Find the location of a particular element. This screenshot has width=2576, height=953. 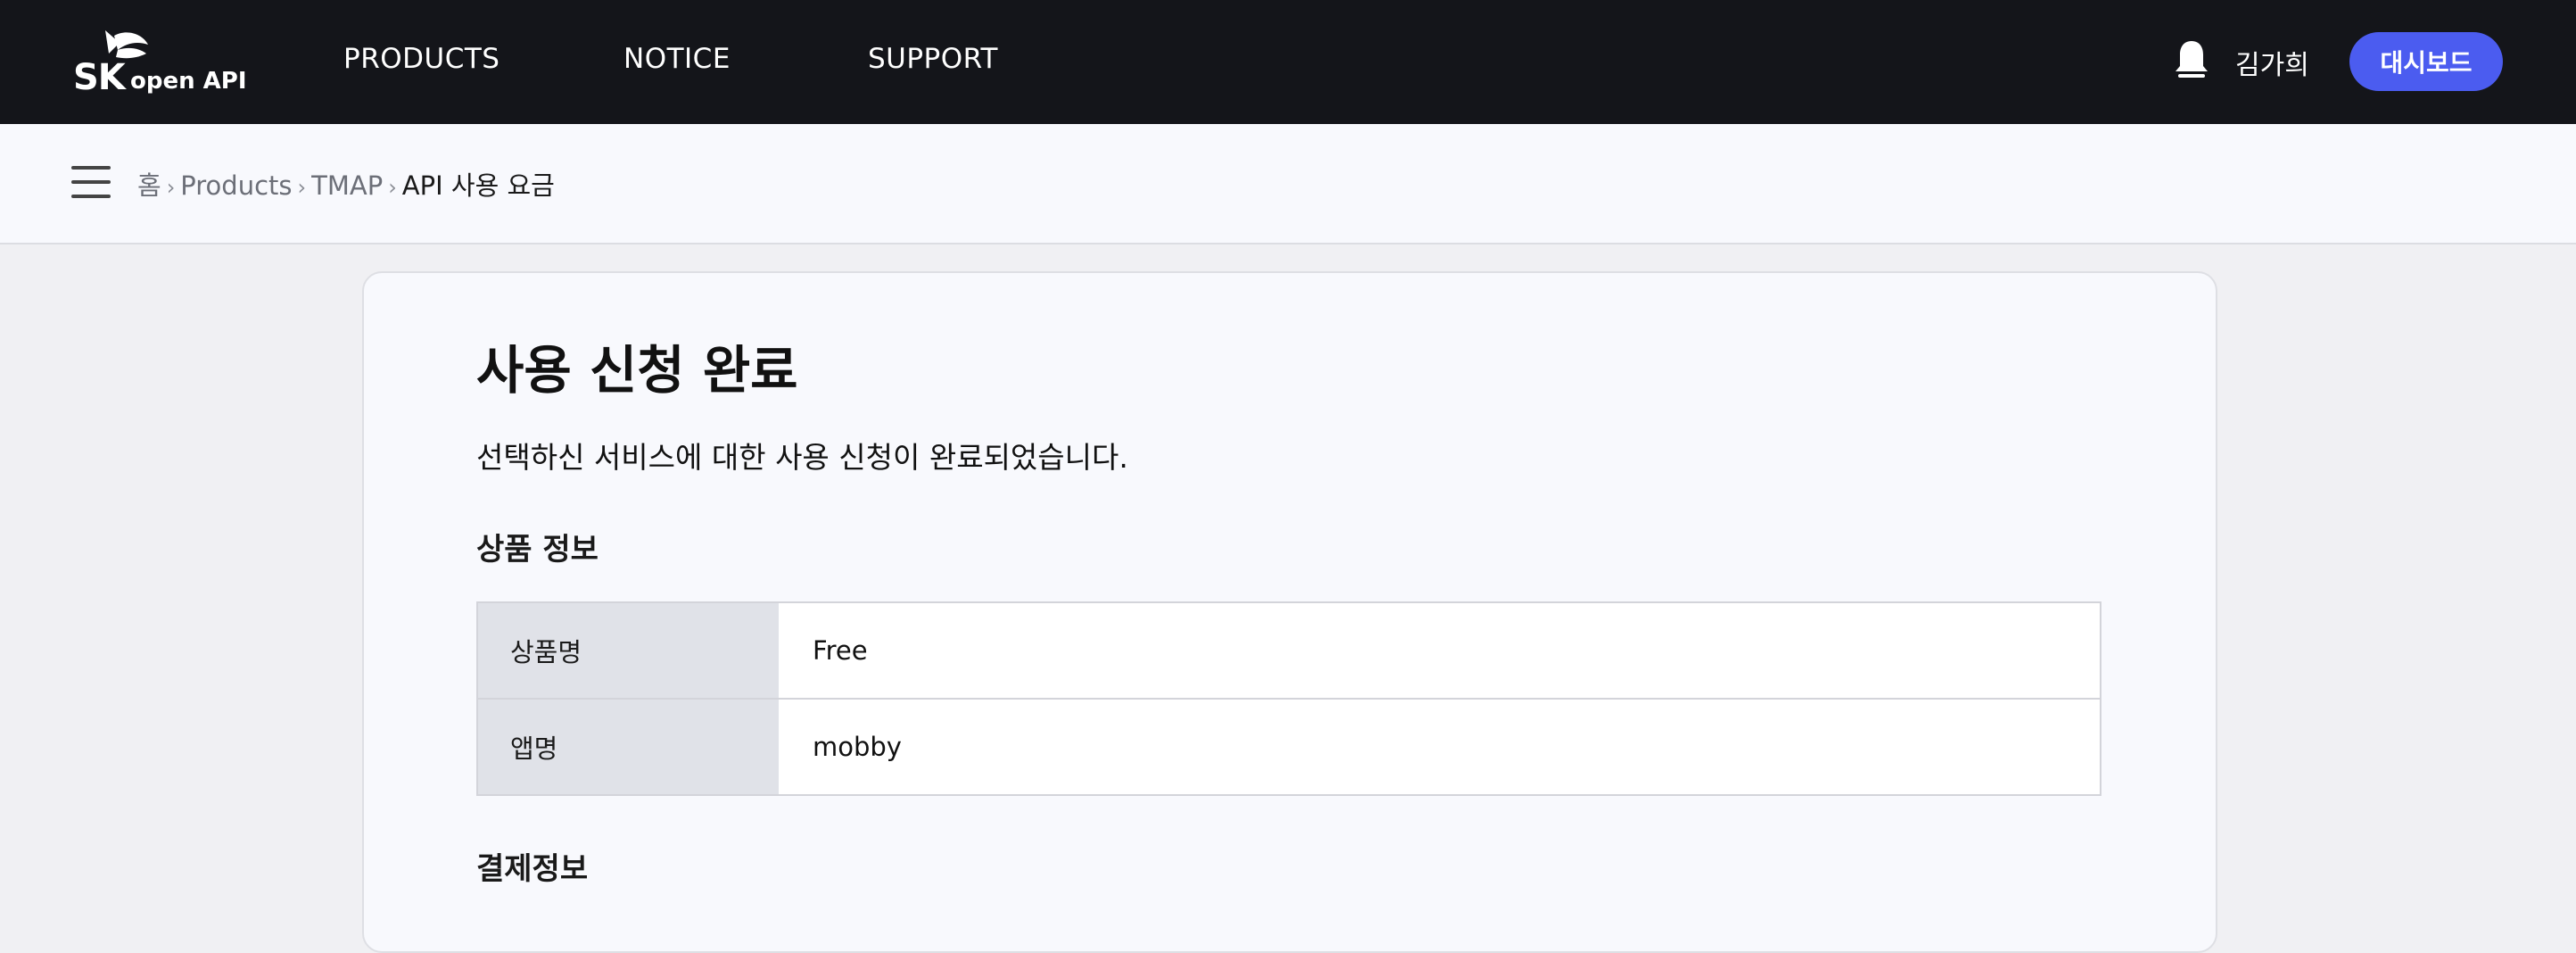

breadcrumb-home: 홈 is located at coordinates (149, 186).